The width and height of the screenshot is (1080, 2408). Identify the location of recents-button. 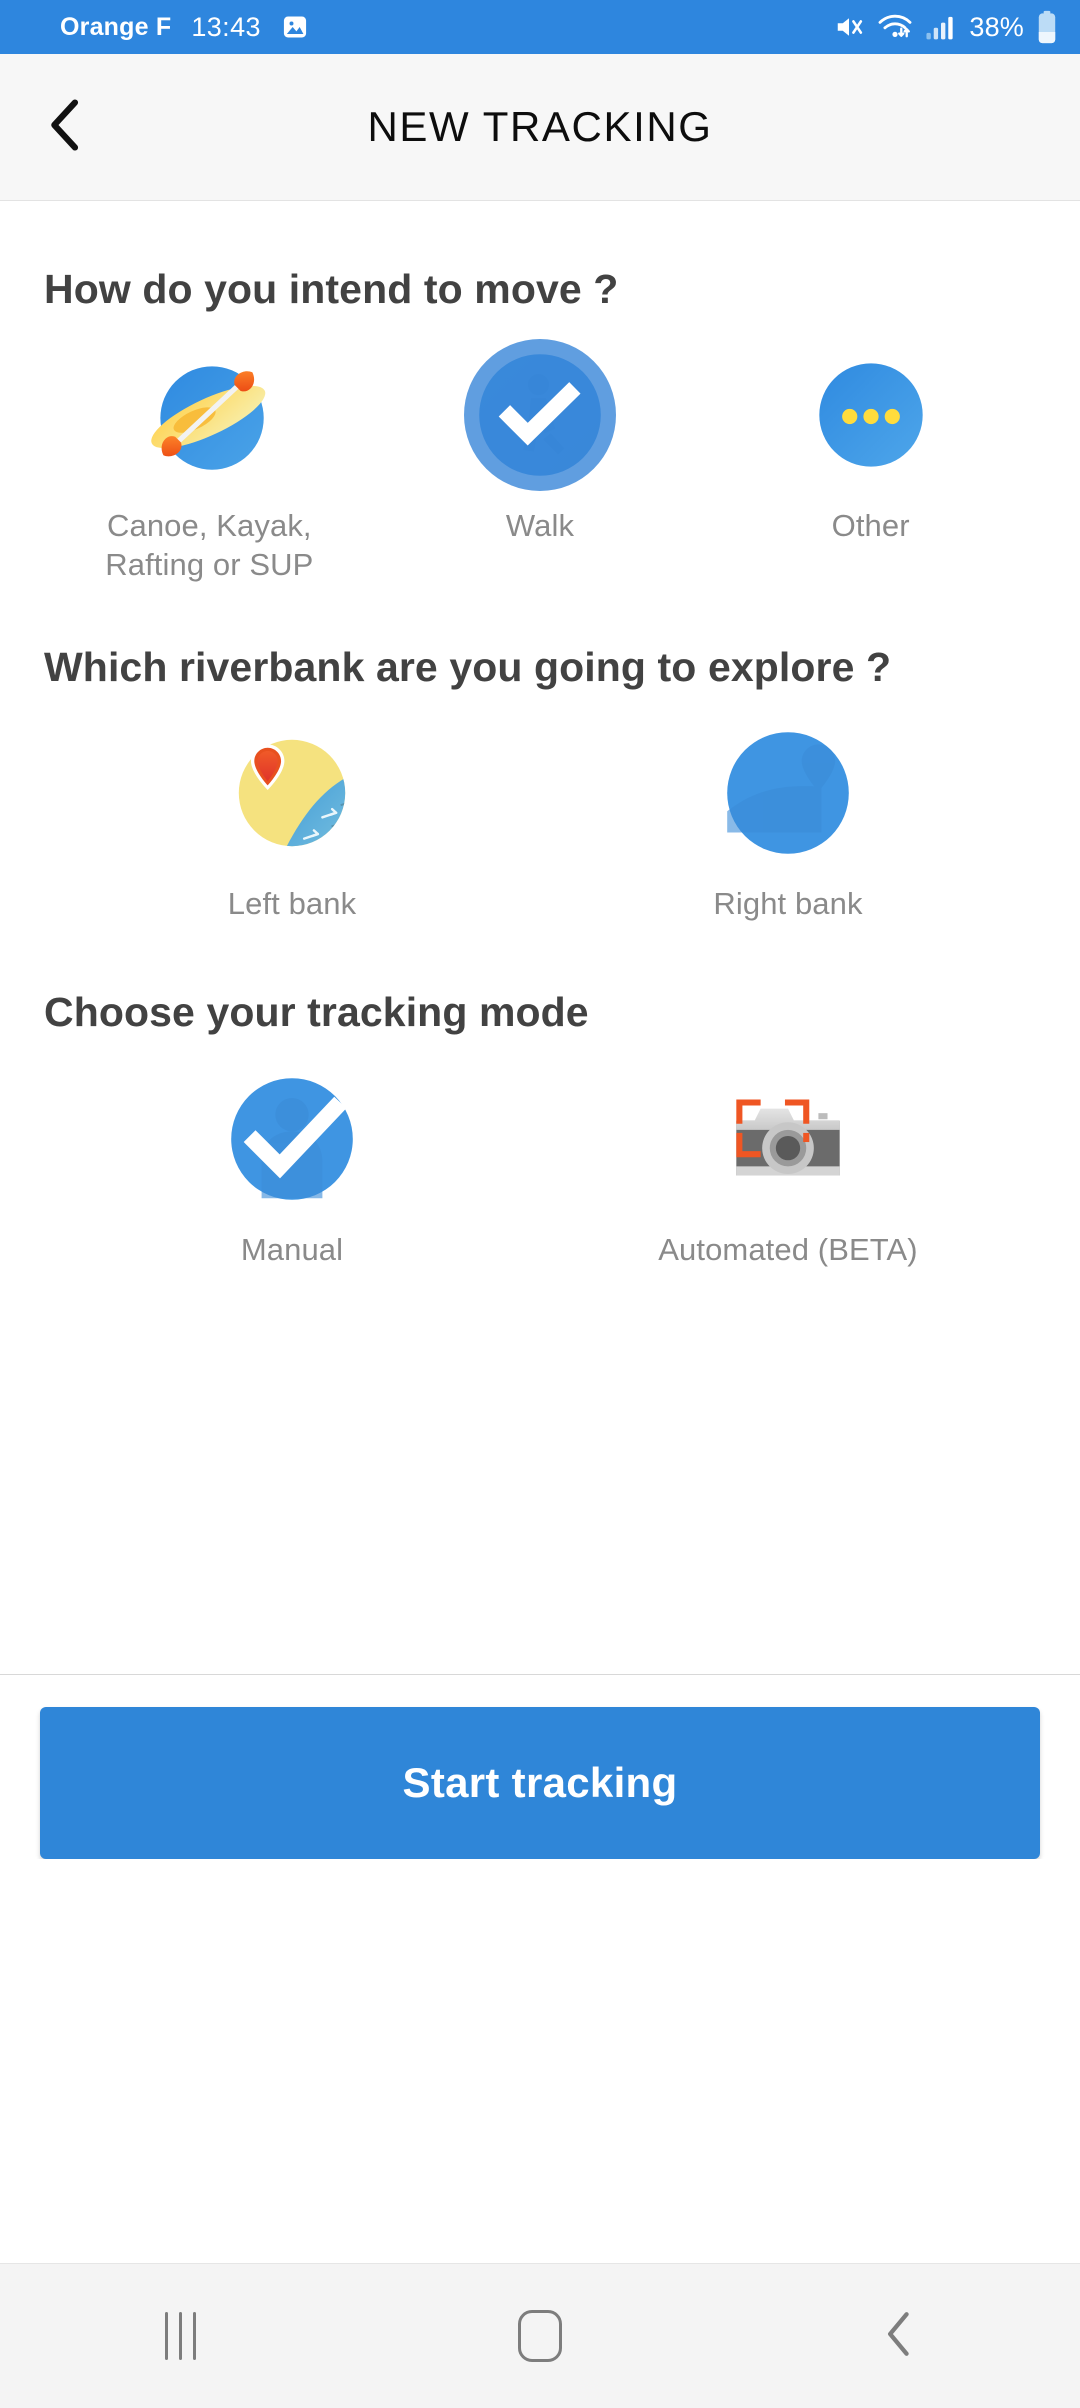
(180, 2336).